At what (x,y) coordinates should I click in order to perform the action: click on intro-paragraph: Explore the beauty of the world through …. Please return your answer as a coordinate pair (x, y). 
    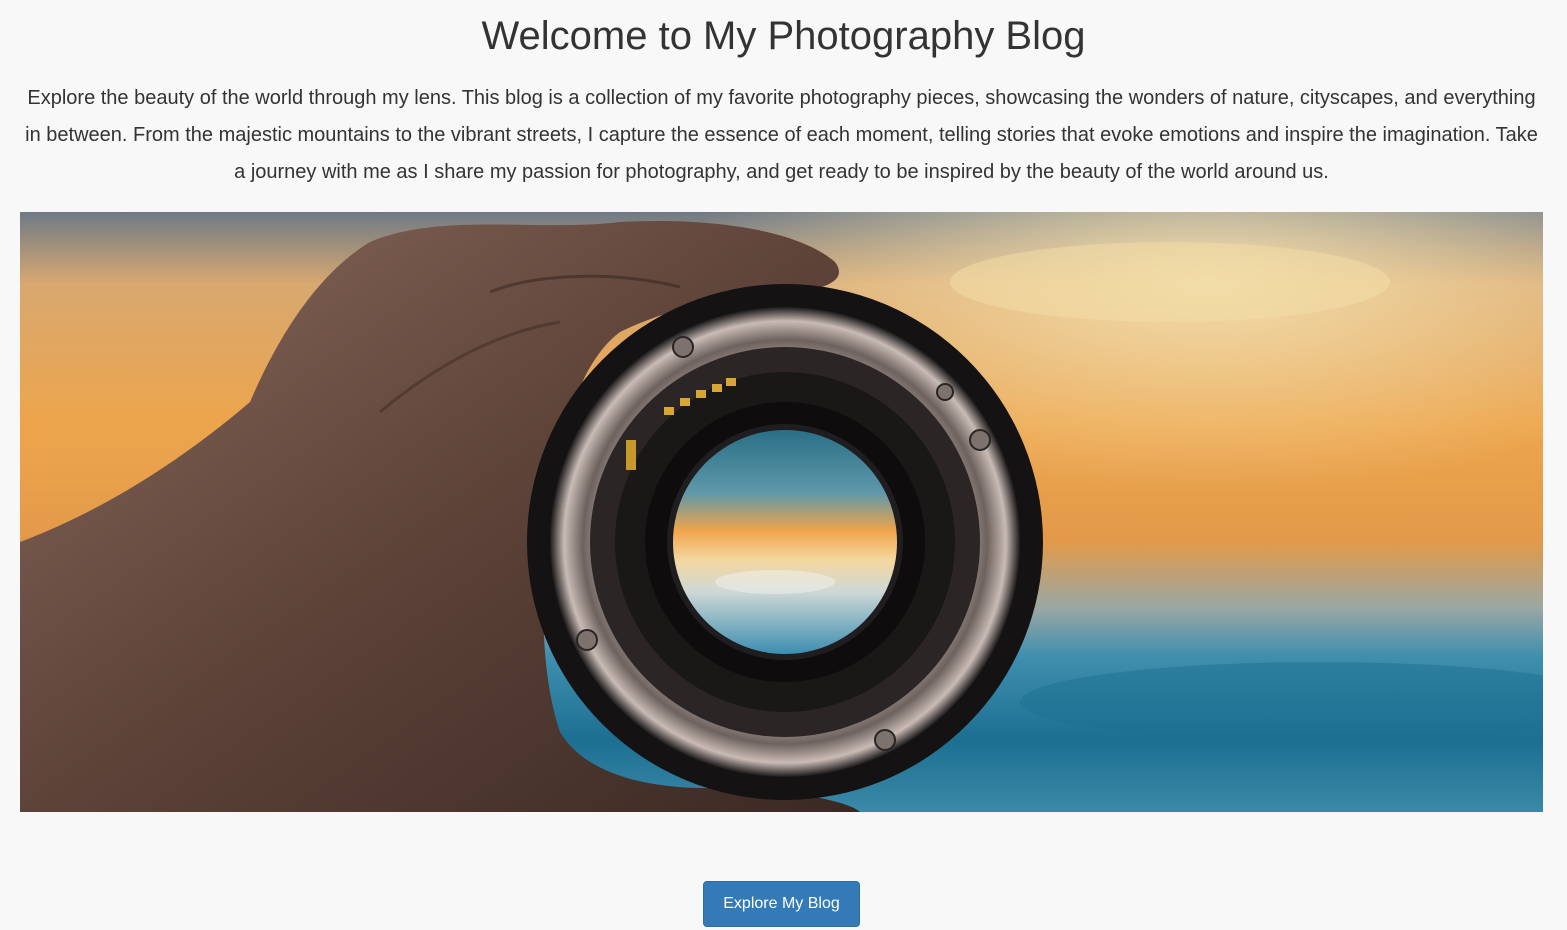
    Looking at the image, I should click on (781, 135).